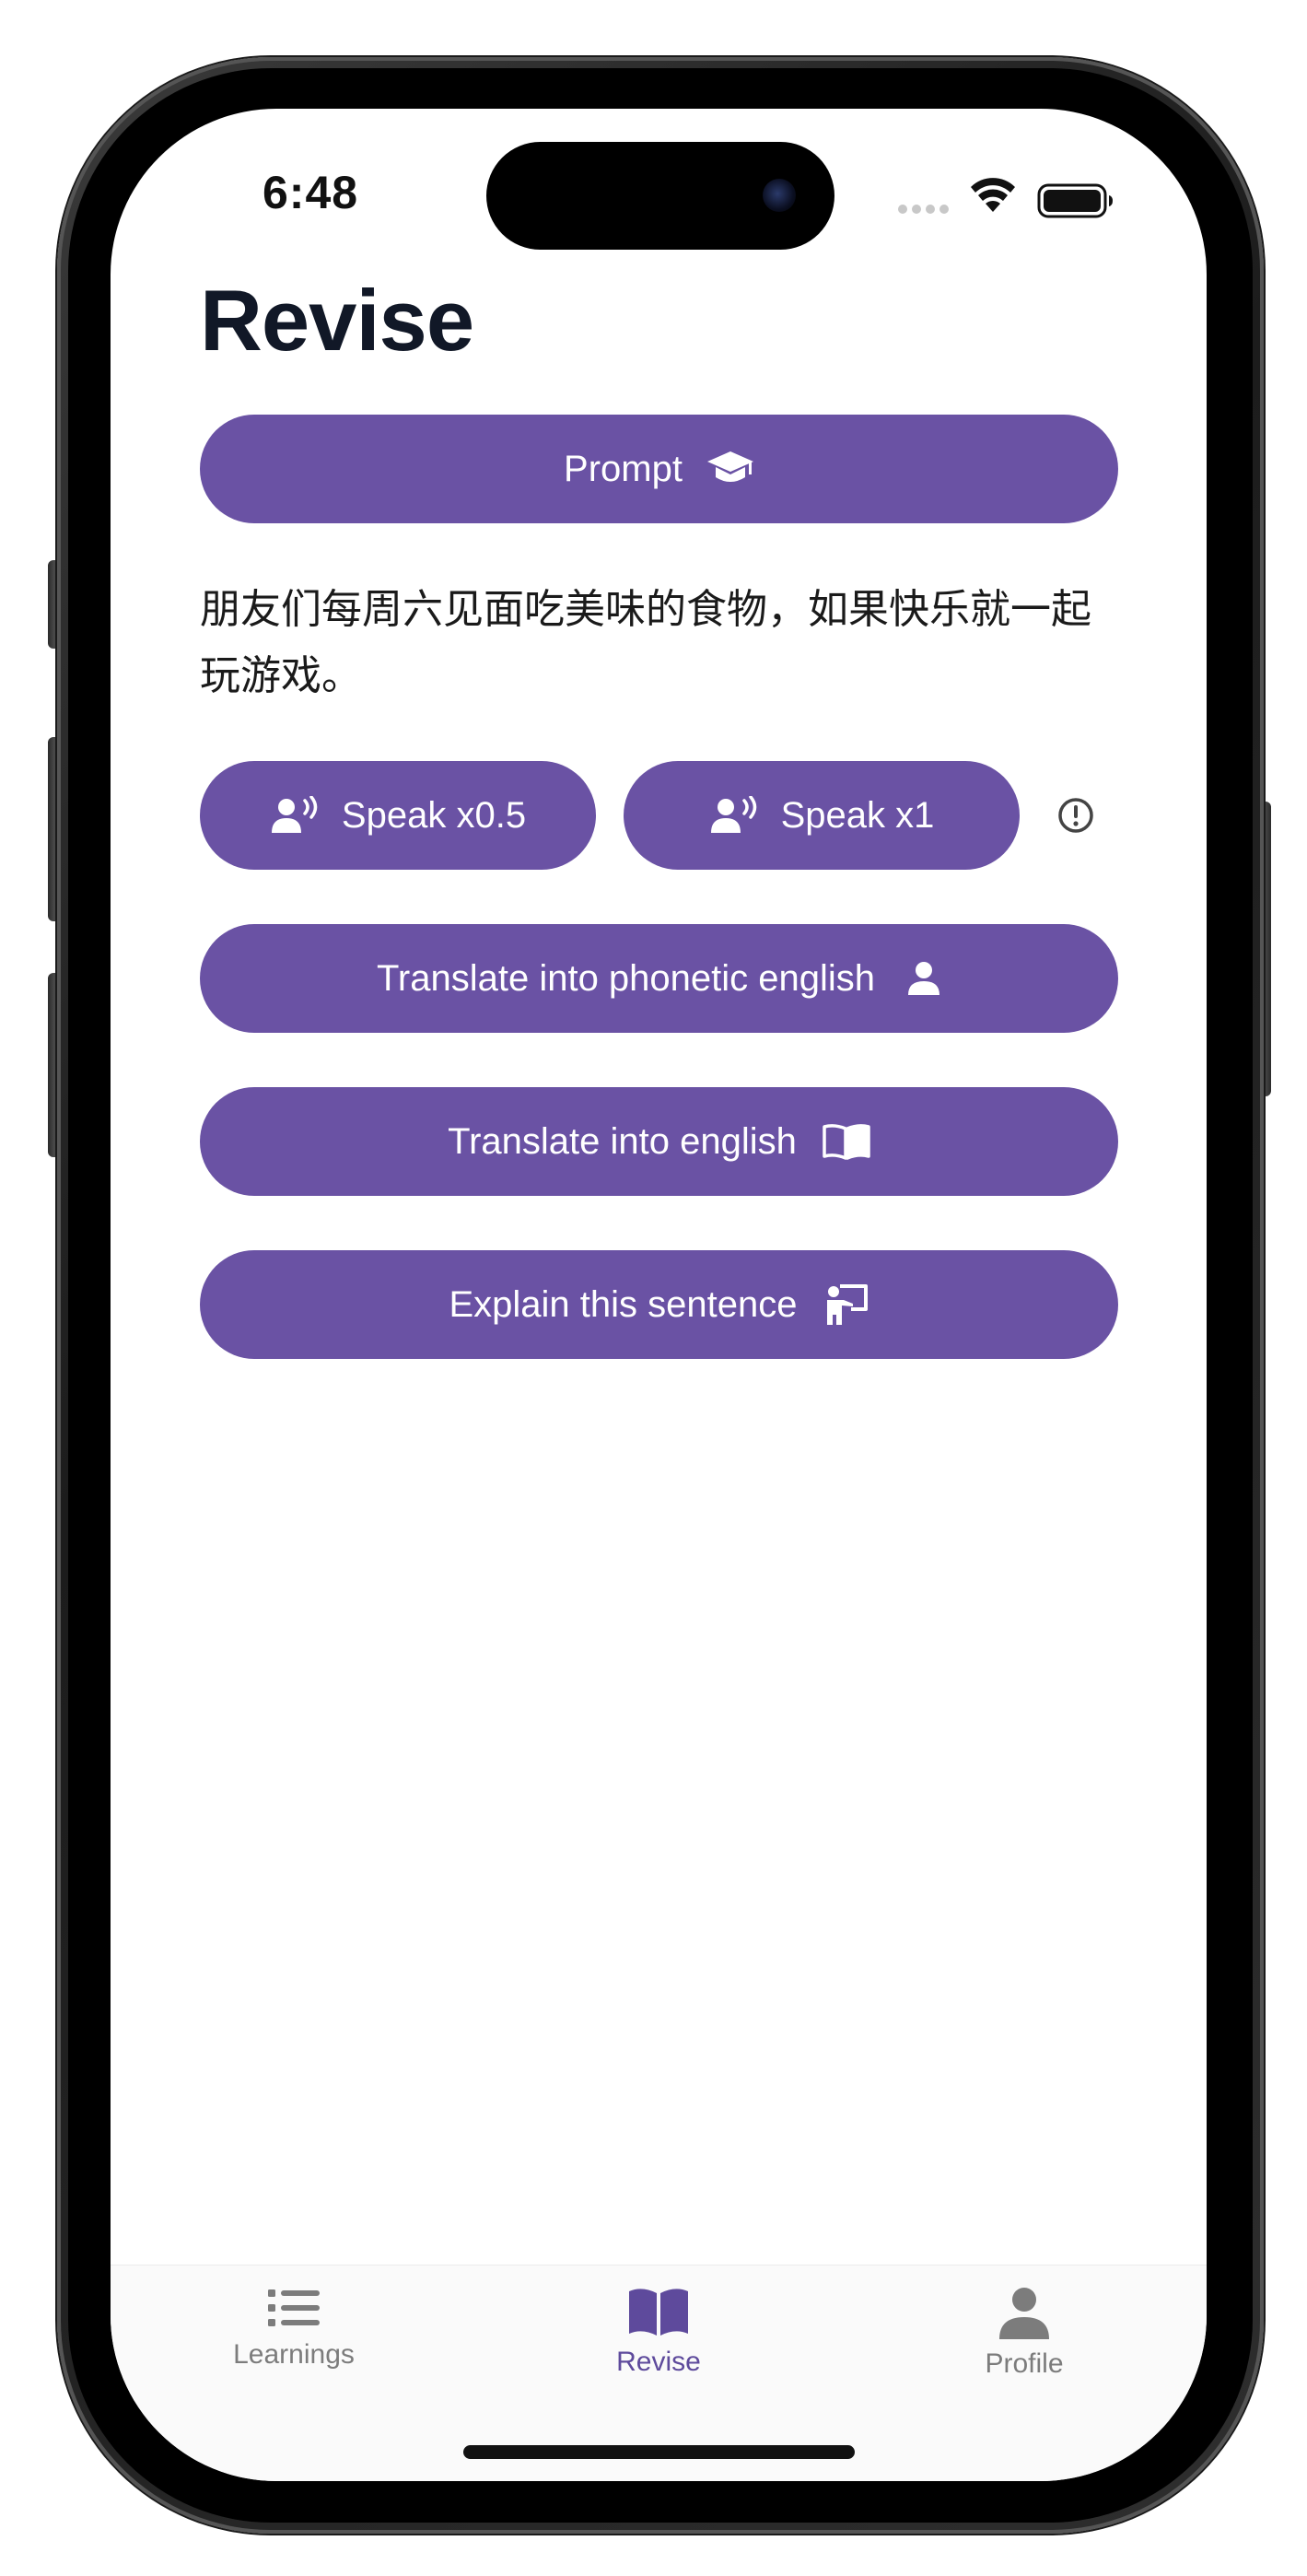 The width and height of the screenshot is (1307, 2576). What do you see at coordinates (660, 196) in the screenshot?
I see `dynamic-island` at bounding box center [660, 196].